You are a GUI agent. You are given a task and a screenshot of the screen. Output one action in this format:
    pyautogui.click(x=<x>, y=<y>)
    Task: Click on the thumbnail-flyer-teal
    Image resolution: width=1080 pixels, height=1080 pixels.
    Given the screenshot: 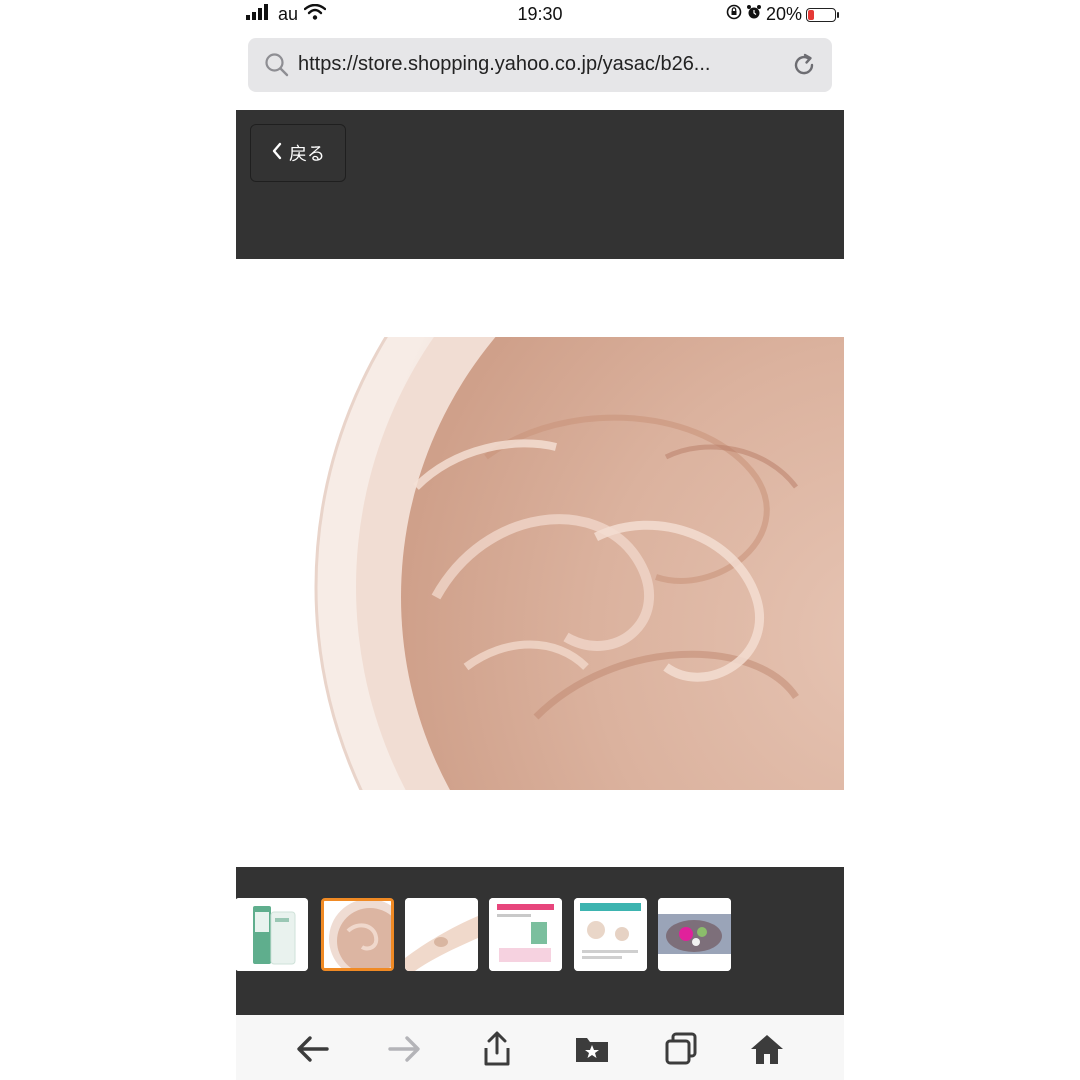 What is the action you would take?
    pyautogui.click(x=610, y=934)
    